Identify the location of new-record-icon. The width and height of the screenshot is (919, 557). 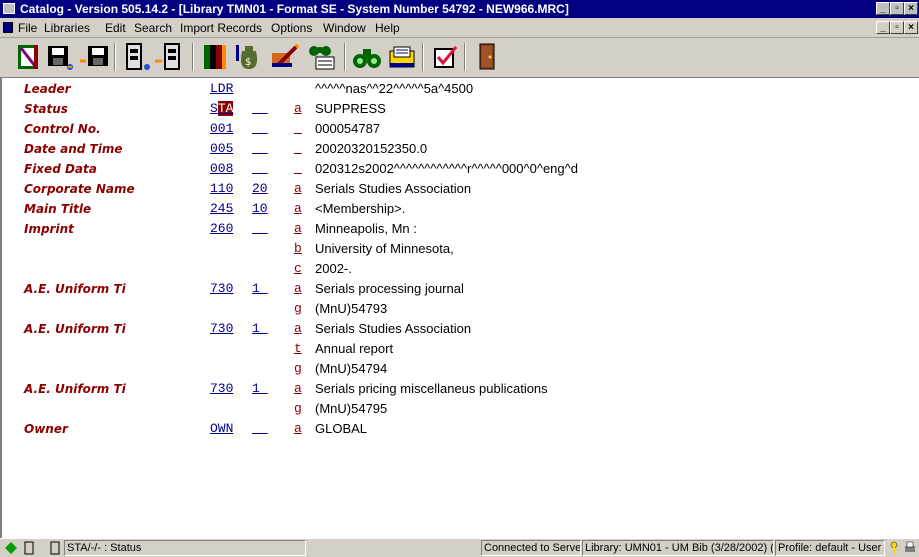
(29, 57).